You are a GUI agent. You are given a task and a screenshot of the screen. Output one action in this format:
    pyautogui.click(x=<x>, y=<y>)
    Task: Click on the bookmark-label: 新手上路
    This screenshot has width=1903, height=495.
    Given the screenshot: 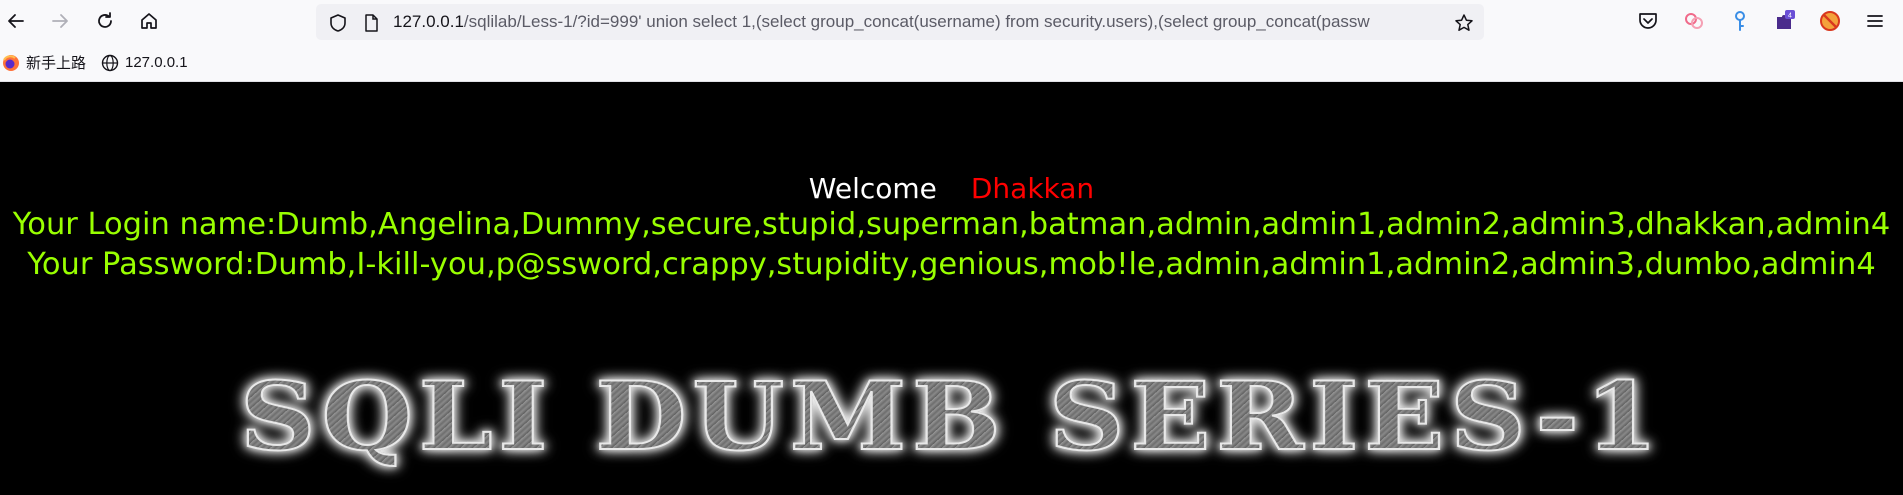 What is the action you would take?
    pyautogui.click(x=56, y=63)
    